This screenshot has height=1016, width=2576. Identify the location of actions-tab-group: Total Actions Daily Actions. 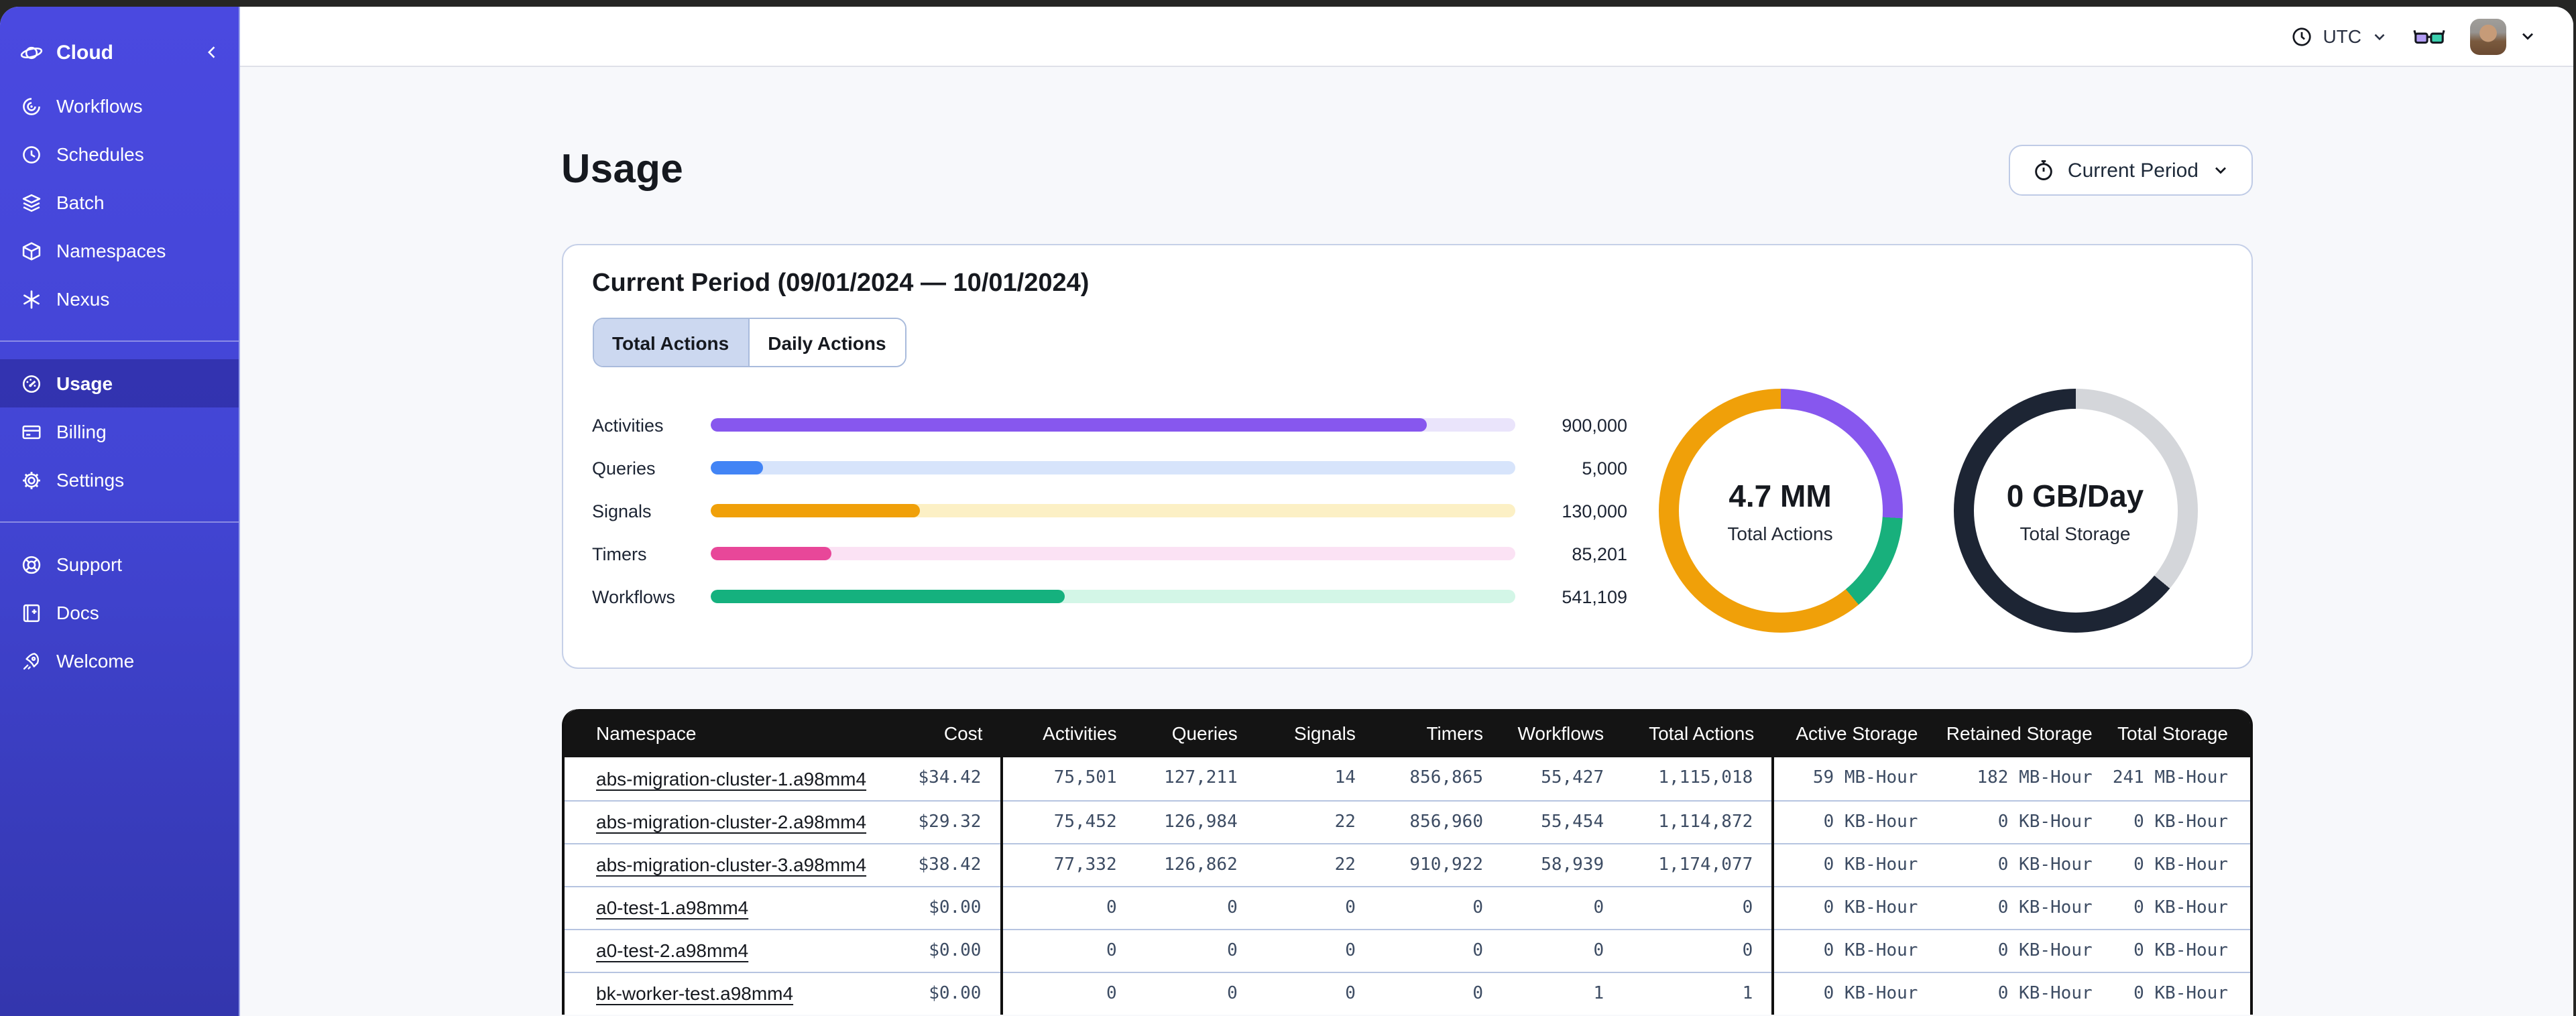
(749, 342).